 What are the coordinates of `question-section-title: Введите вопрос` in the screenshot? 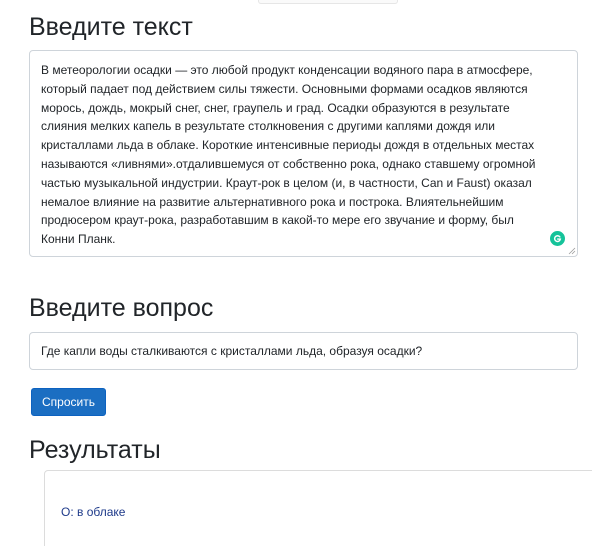 It's located at (121, 308).